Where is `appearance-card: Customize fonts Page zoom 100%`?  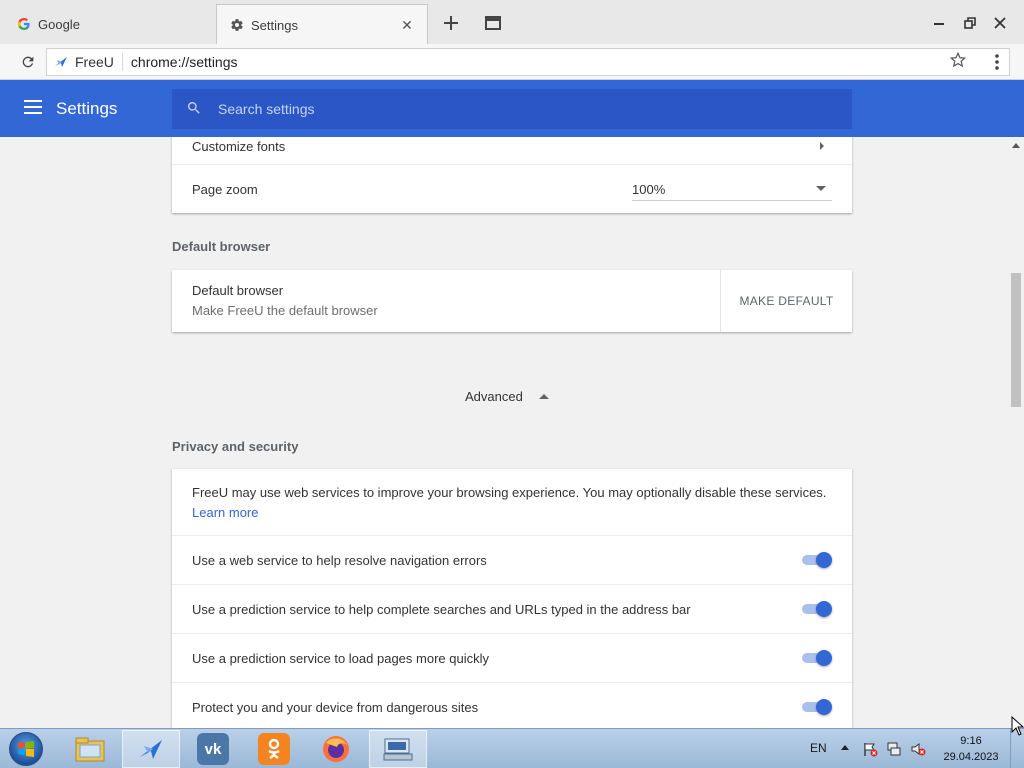
appearance-card: Customize fonts Page zoom 100% is located at coordinates (512, 175).